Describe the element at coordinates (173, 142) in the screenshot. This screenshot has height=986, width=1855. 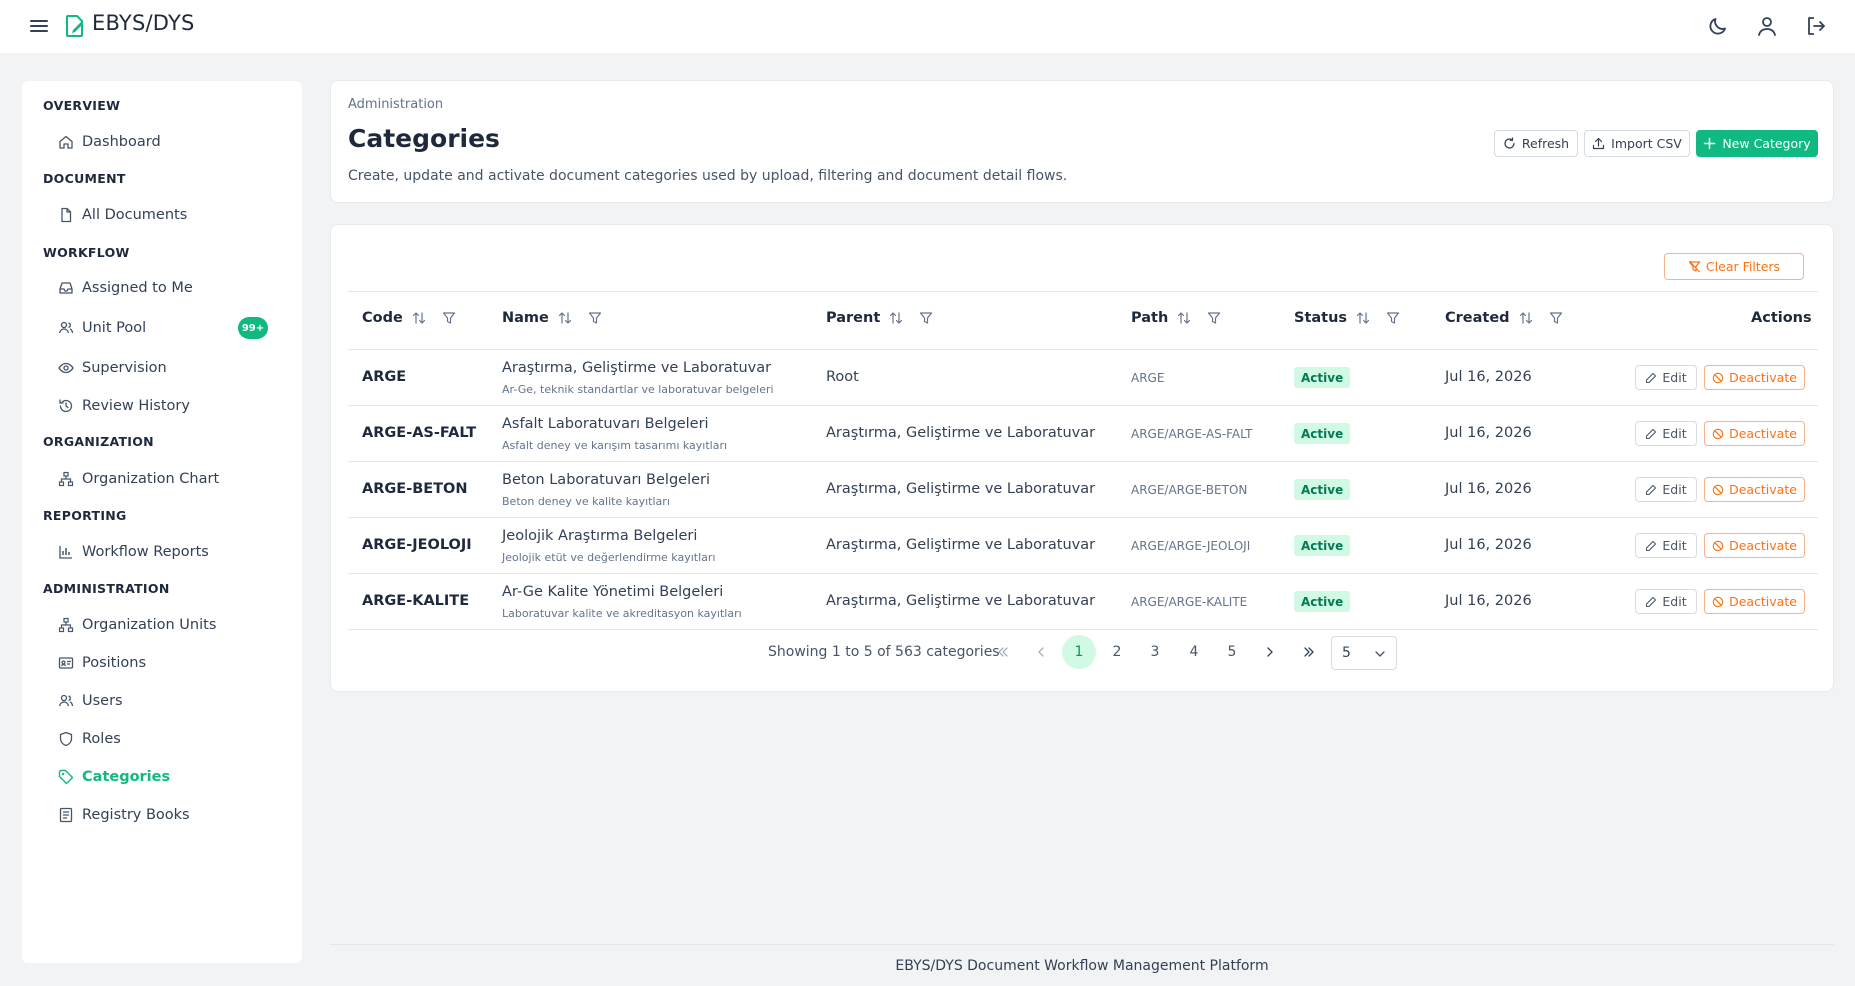
I see `sidebar-item-dashboard: Dashboard` at that location.